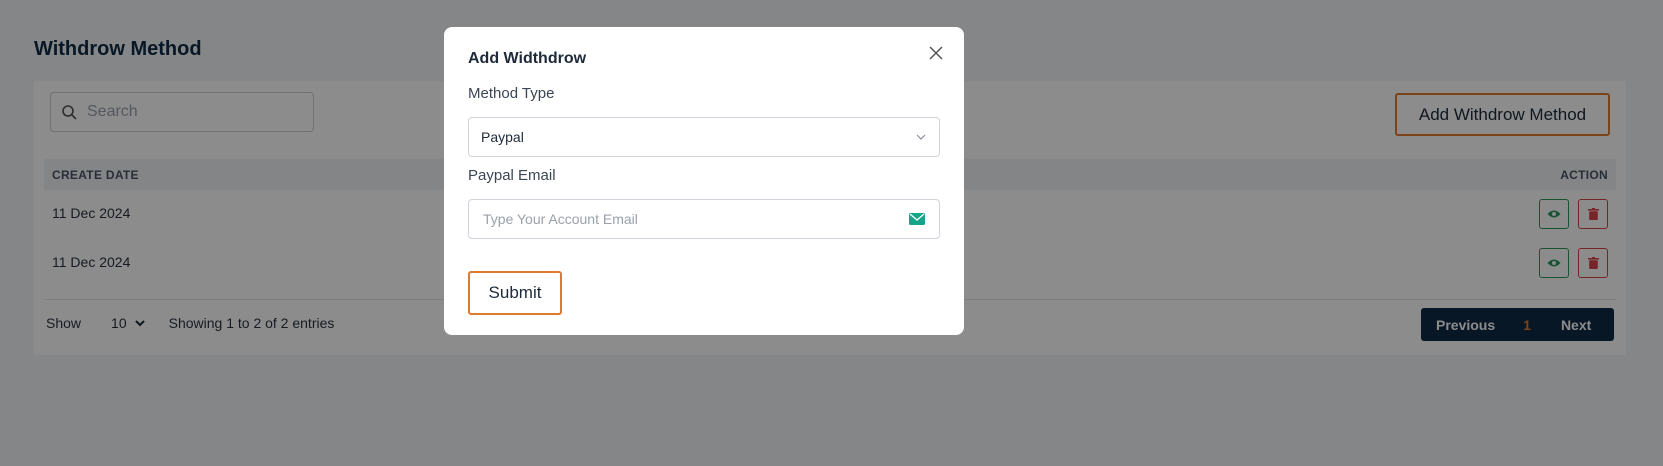  What do you see at coordinates (936, 53) in the screenshot?
I see `close-icon` at bounding box center [936, 53].